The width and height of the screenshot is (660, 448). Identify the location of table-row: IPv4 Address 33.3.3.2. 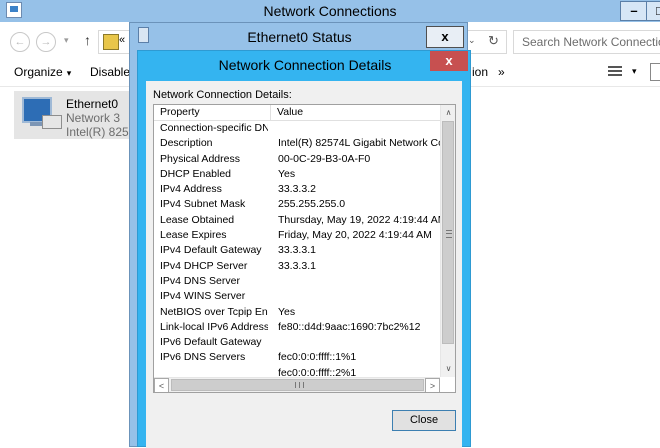
(297, 189).